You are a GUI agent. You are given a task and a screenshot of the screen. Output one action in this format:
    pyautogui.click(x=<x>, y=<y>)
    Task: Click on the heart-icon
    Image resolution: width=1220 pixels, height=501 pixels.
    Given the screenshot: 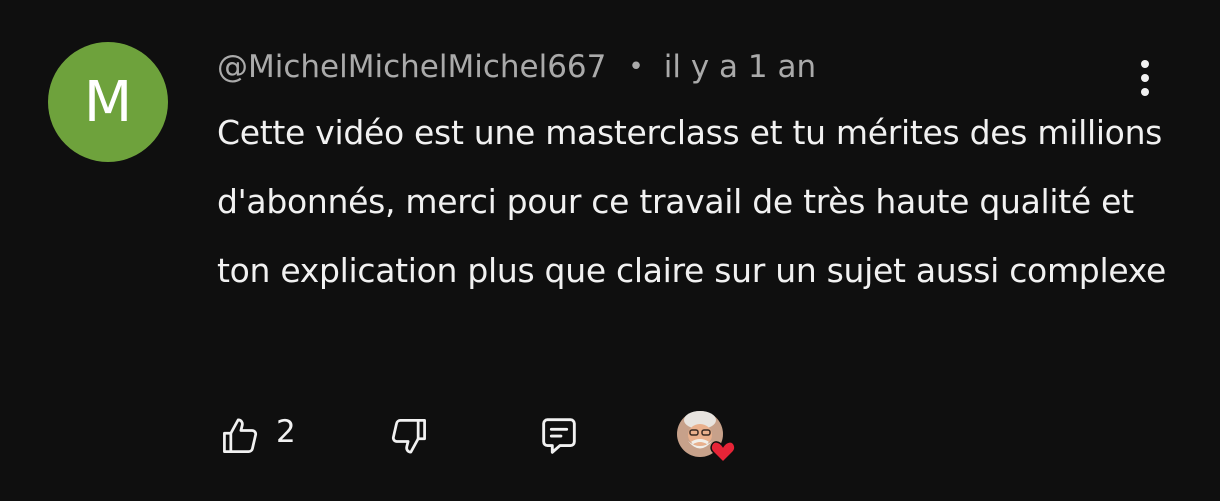 What is the action you would take?
    pyautogui.click(x=723, y=452)
    